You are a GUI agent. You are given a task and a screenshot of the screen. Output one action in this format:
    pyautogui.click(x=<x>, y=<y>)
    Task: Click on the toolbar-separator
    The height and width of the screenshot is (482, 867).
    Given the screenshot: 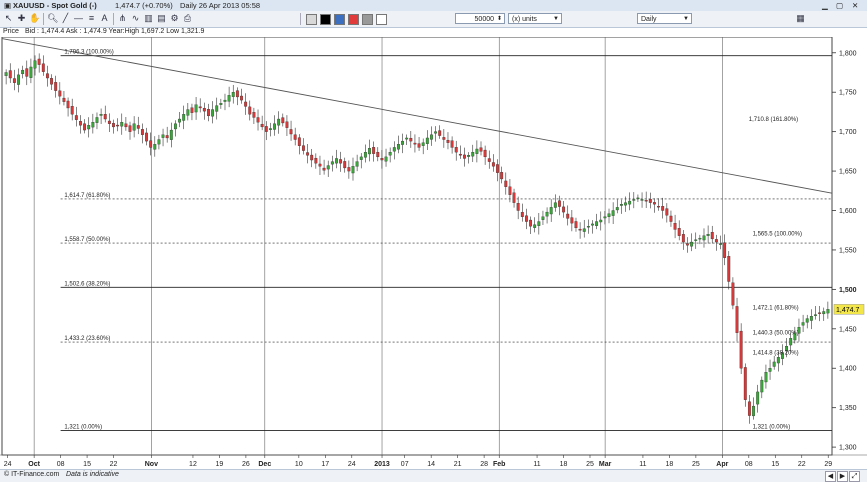 What is the action you would take?
    pyautogui.click(x=43, y=19)
    